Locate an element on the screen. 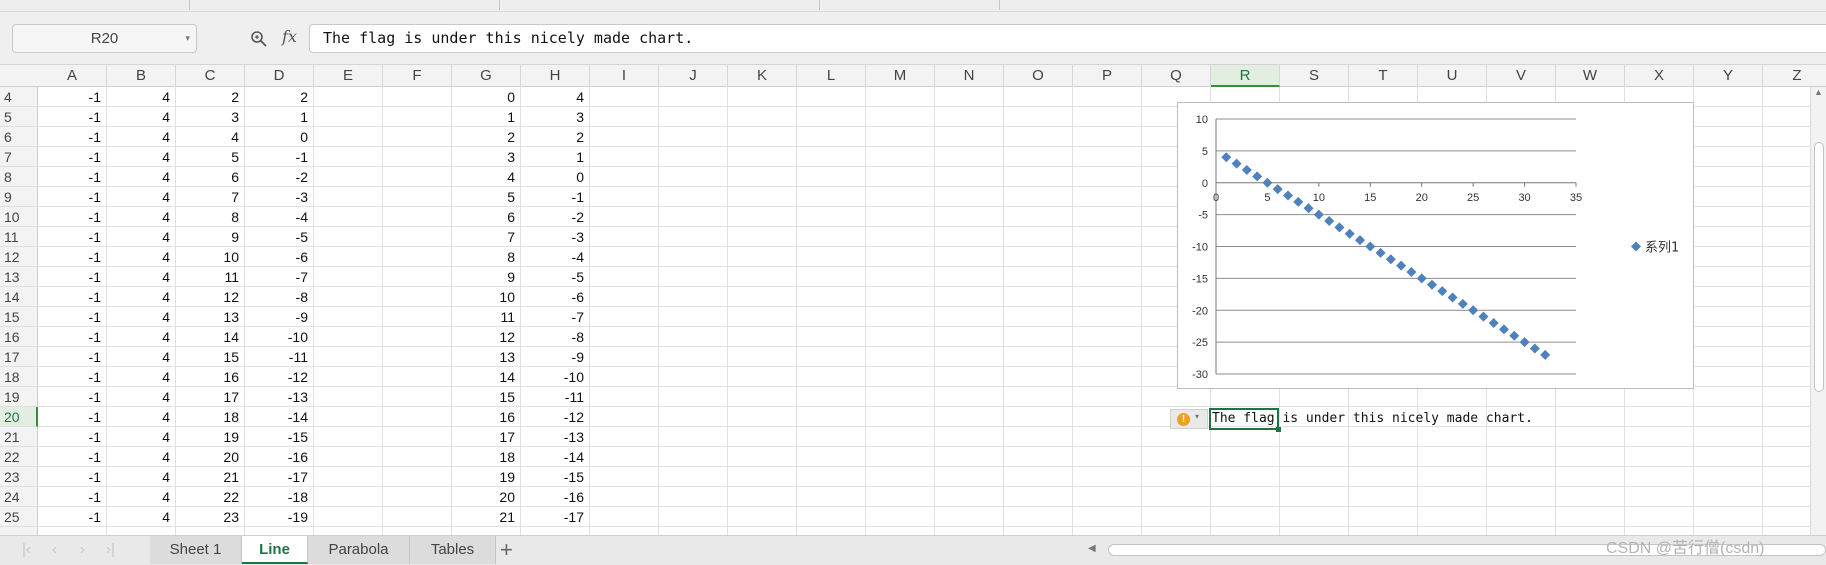 The width and height of the screenshot is (1826, 565). cell-c4: 2 is located at coordinates (210, 97).